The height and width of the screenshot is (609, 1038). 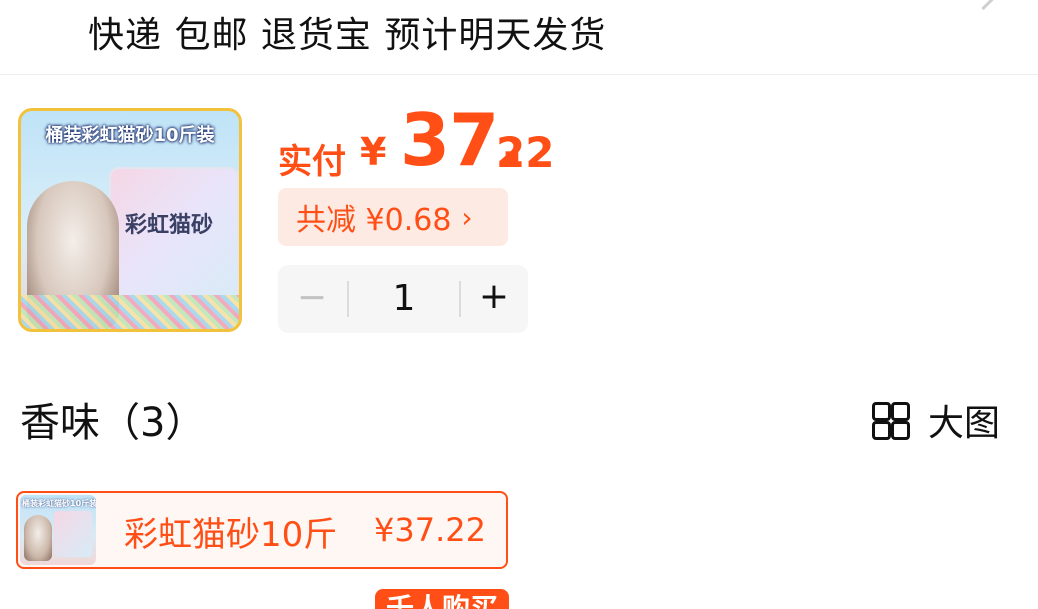 What do you see at coordinates (983, 5) in the screenshot?
I see `chevron-right-icon` at bounding box center [983, 5].